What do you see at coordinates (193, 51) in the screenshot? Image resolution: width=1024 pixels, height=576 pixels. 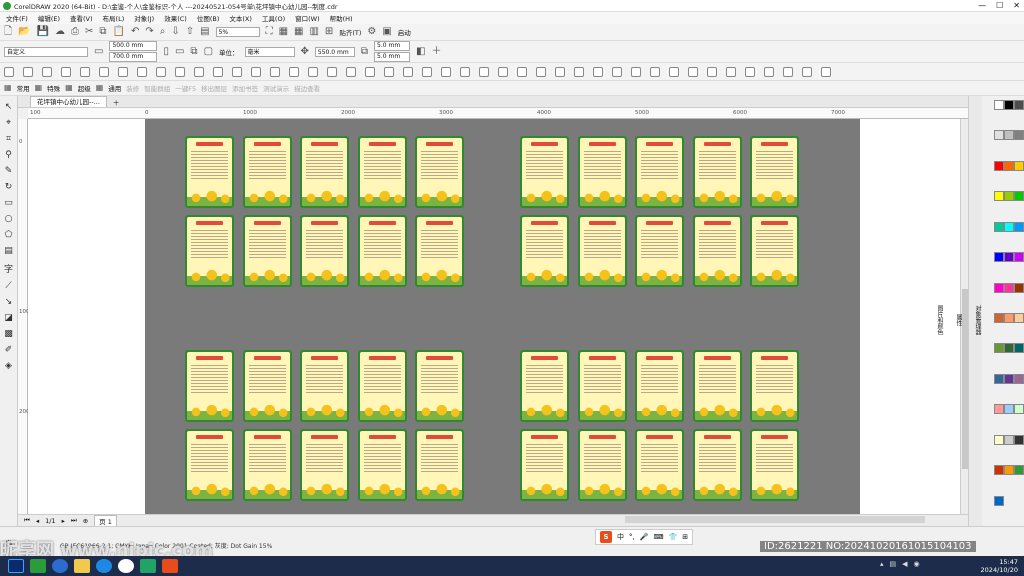 I see `all-pages-icon: ⧉` at bounding box center [193, 51].